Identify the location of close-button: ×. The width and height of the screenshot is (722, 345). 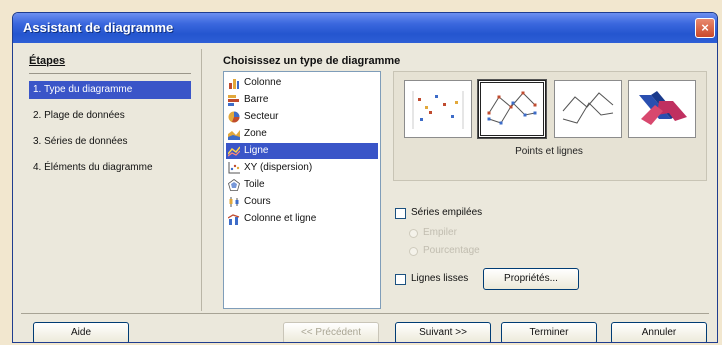
(705, 28).